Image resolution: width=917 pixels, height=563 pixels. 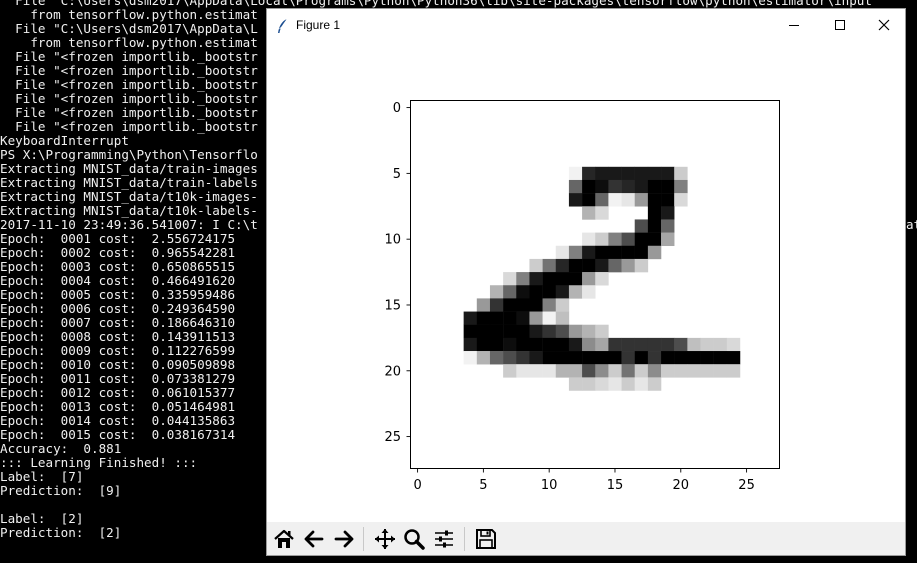 I want to click on console-line: Prediction: [9], so click(x=61, y=490).